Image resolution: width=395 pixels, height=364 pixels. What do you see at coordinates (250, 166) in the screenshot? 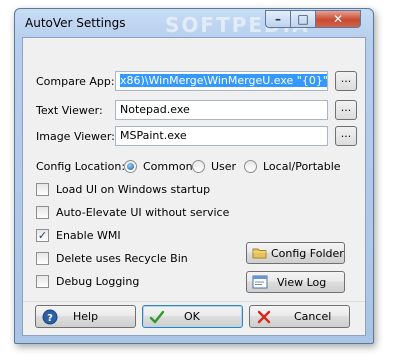
I see `radio-local-portable` at bounding box center [250, 166].